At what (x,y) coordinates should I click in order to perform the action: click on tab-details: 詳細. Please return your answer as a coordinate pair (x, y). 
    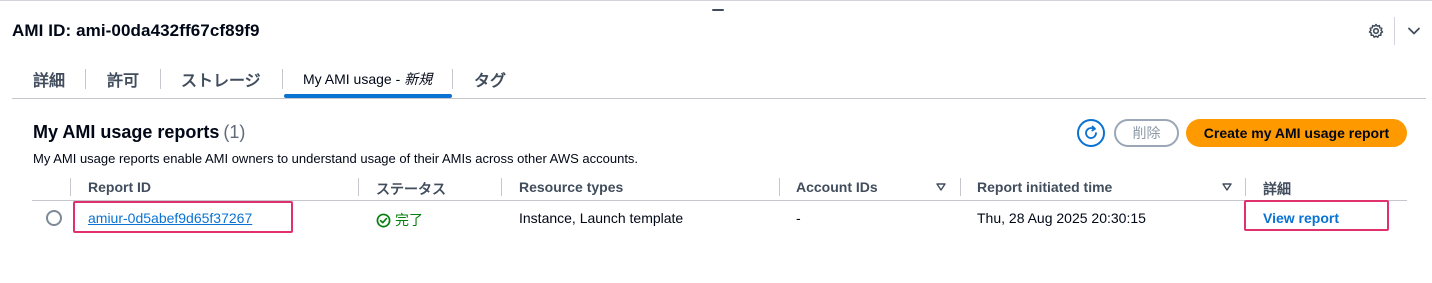
    Looking at the image, I should click on (49, 79).